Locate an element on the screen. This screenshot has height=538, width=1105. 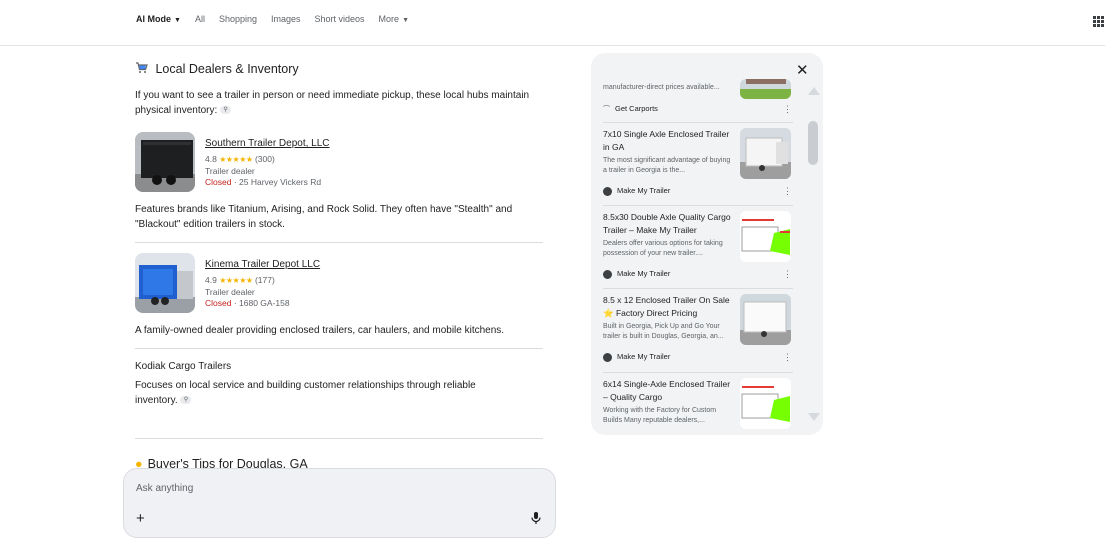
dealer-name-link: Kinema Trailer Depot LLC is located at coordinates (262, 264).